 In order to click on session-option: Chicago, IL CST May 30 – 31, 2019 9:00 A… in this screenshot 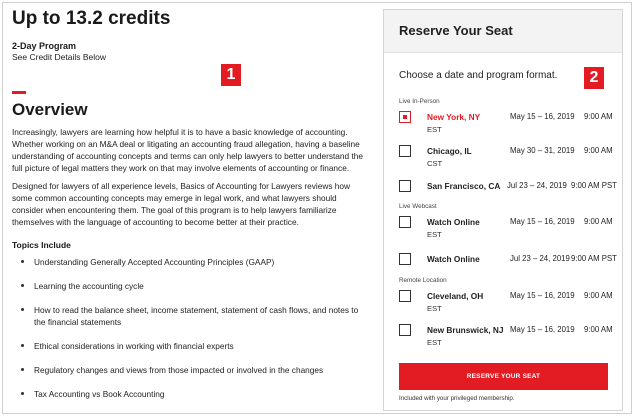, I will do `click(508, 156)`.